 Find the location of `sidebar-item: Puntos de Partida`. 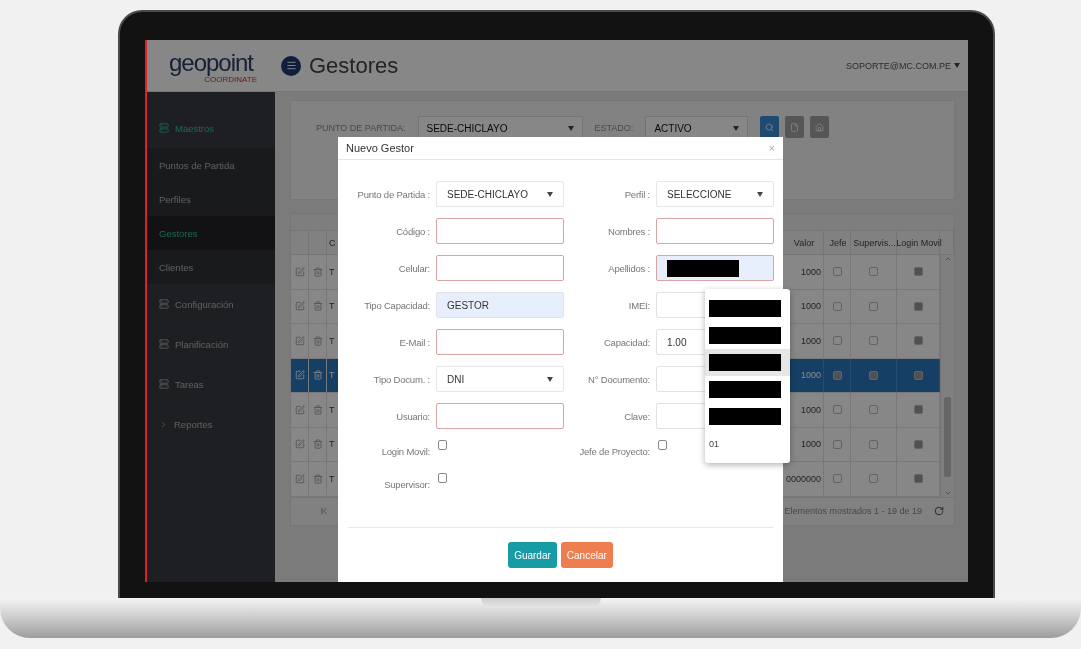

sidebar-item: Puntos de Partida is located at coordinates (211, 165).